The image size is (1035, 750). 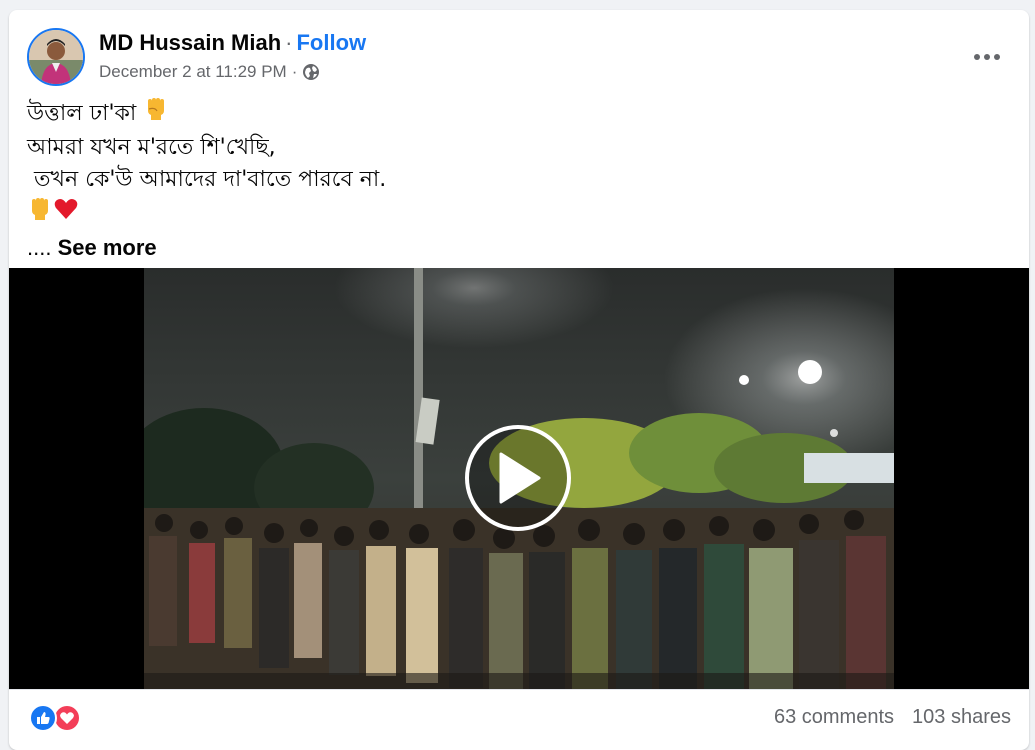 I want to click on avatar, so click(x=56, y=57).